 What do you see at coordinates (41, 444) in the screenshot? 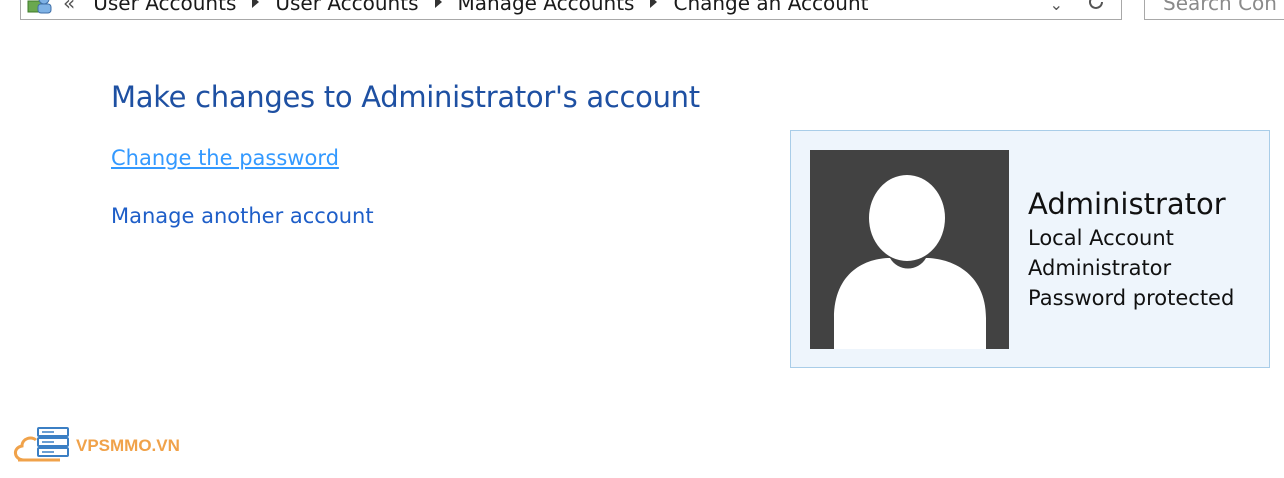
I see `cloud-server-icon` at bounding box center [41, 444].